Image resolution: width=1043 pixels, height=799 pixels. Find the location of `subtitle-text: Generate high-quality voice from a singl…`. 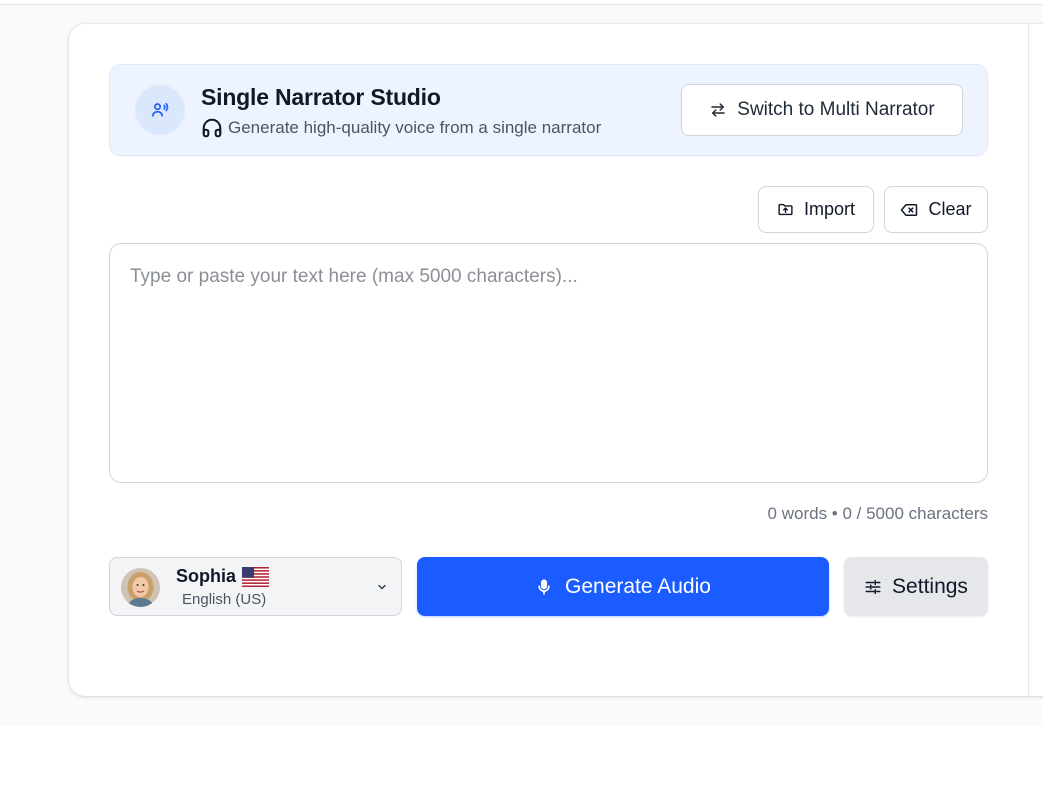

subtitle-text: Generate high-quality voice from a singl… is located at coordinates (415, 127).